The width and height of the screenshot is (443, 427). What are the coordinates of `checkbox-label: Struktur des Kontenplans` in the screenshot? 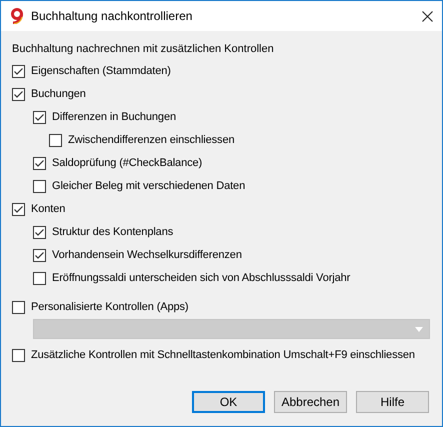 It's located at (113, 232).